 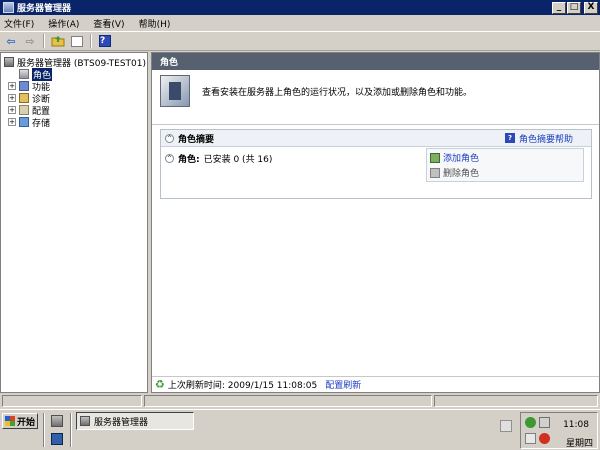 I want to click on tree-item-diagnostics: + 诊断, so click(x=29, y=98).